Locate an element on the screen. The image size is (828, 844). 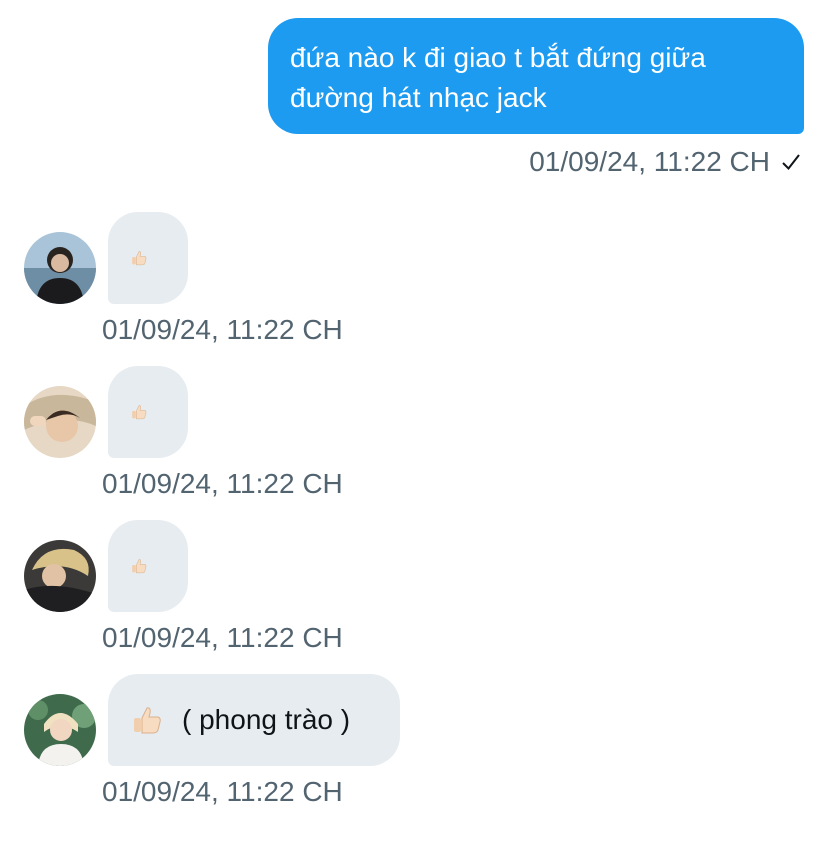
received-message-text: ( phong trào ) is located at coordinates (266, 719).